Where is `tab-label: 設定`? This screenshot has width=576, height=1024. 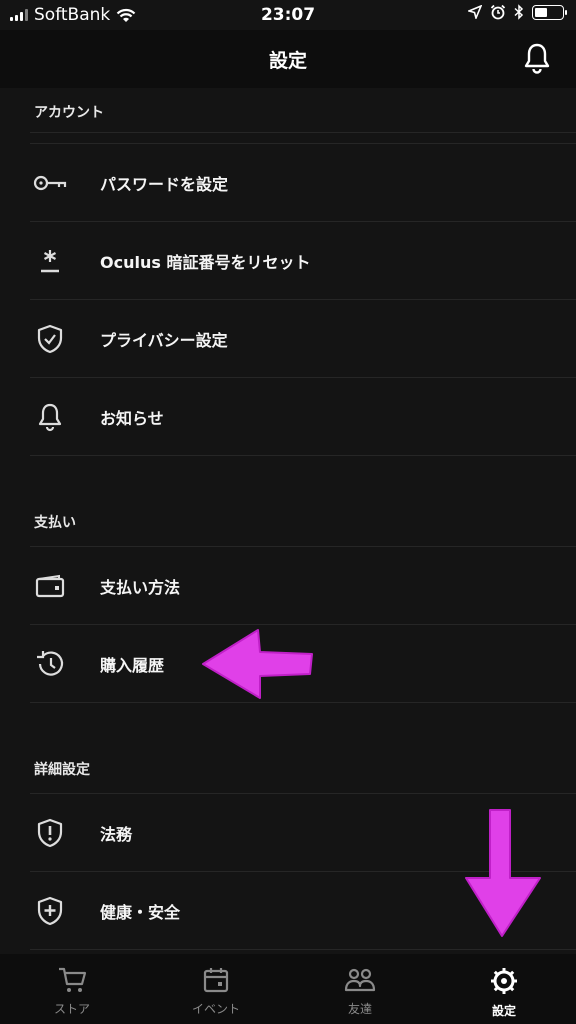 tab-label: 設定 is located at coordinates (503, 1011).